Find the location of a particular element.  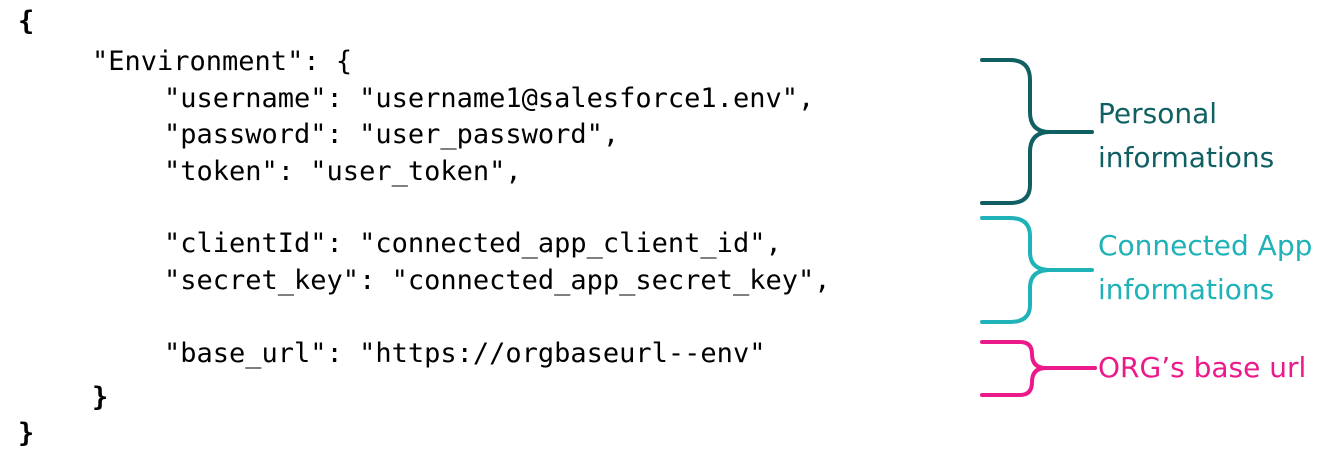

connected-app-informations-label: Connected App informations is located at coordinates (1205, 268).